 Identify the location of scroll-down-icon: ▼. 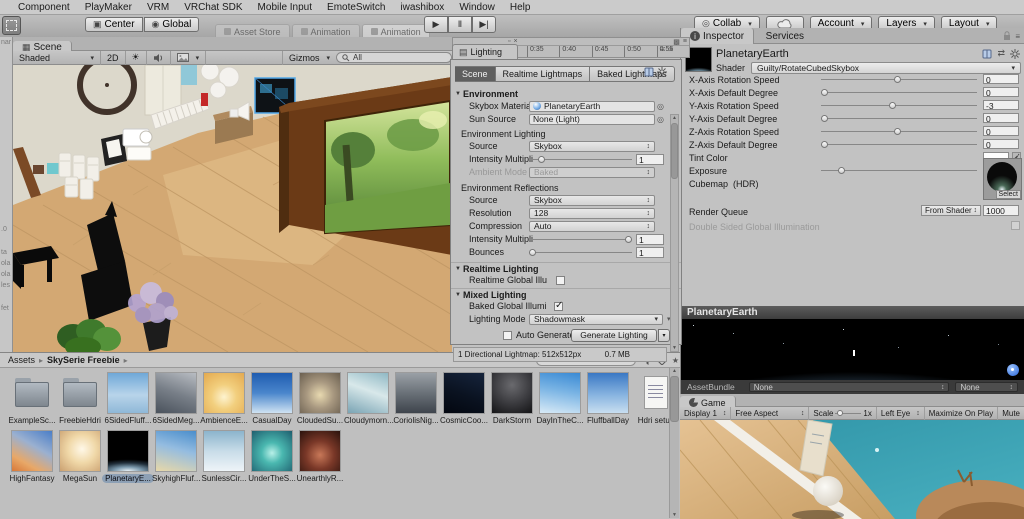
(674, 515).